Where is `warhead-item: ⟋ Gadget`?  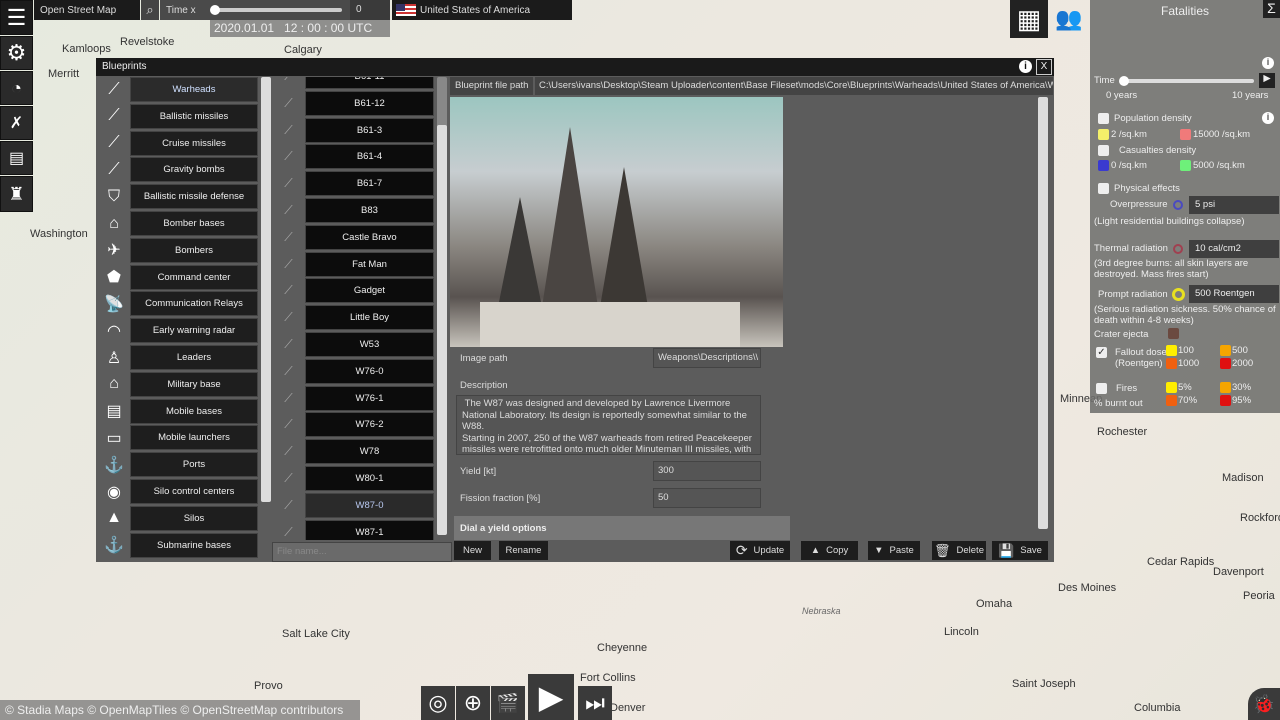 warhead-item: ⟋ Gadget is located at coordinates (353, 291).